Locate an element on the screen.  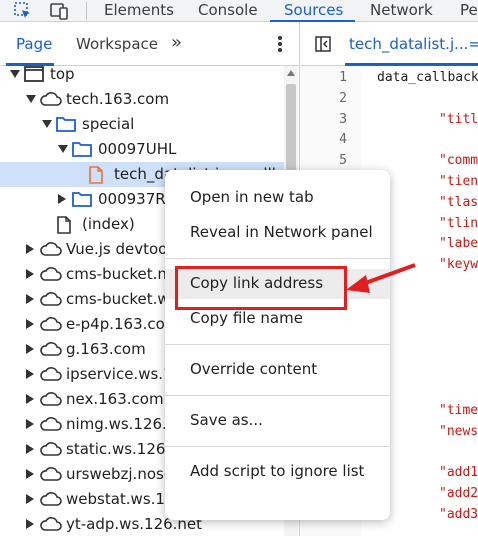
code-line: "tlin is located at coordinates (458, 223).